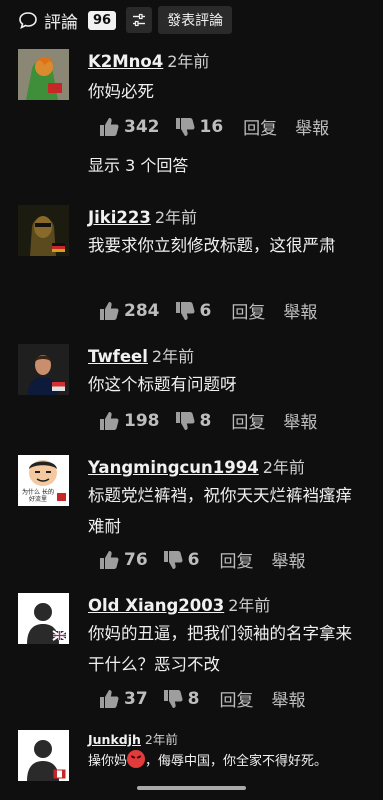 The width and height of the screenshot is (383, 800). What do you see at coordinates (119, 217) in the screenshot?
I see `comment-author: Jiki223` at bounding box center [119, 217].